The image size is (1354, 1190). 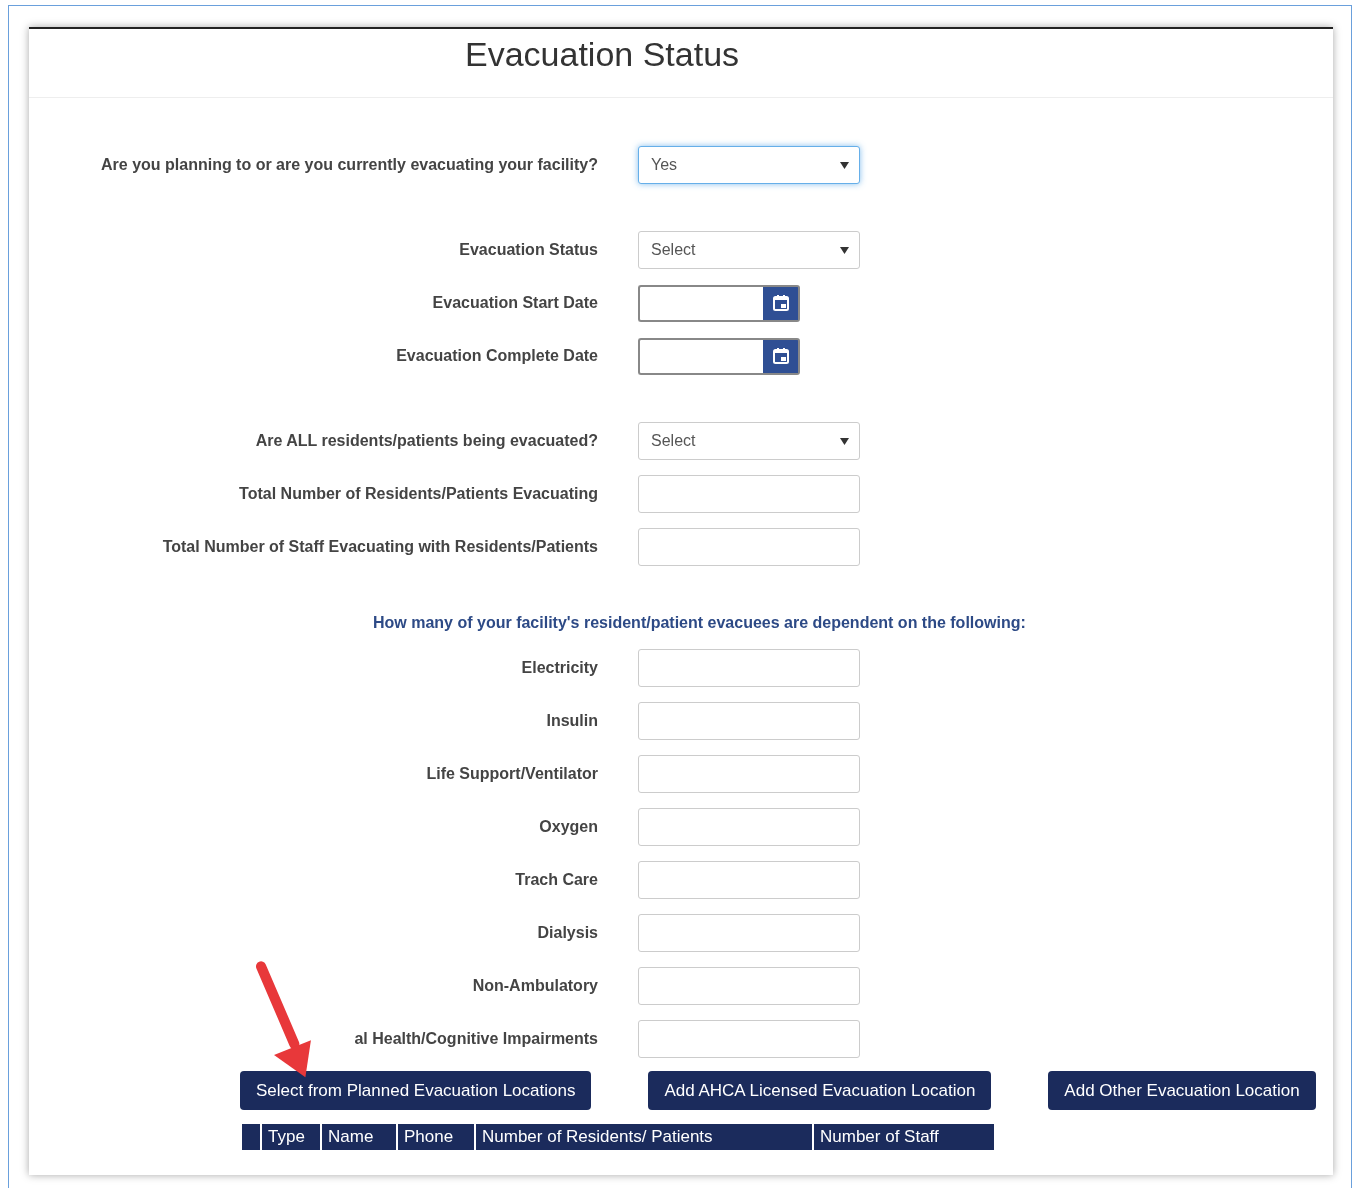 What do you see at coordinates (568, 827) in the screenshot?
I see `field-label: Oxygen` at bounding box center [568, 827].